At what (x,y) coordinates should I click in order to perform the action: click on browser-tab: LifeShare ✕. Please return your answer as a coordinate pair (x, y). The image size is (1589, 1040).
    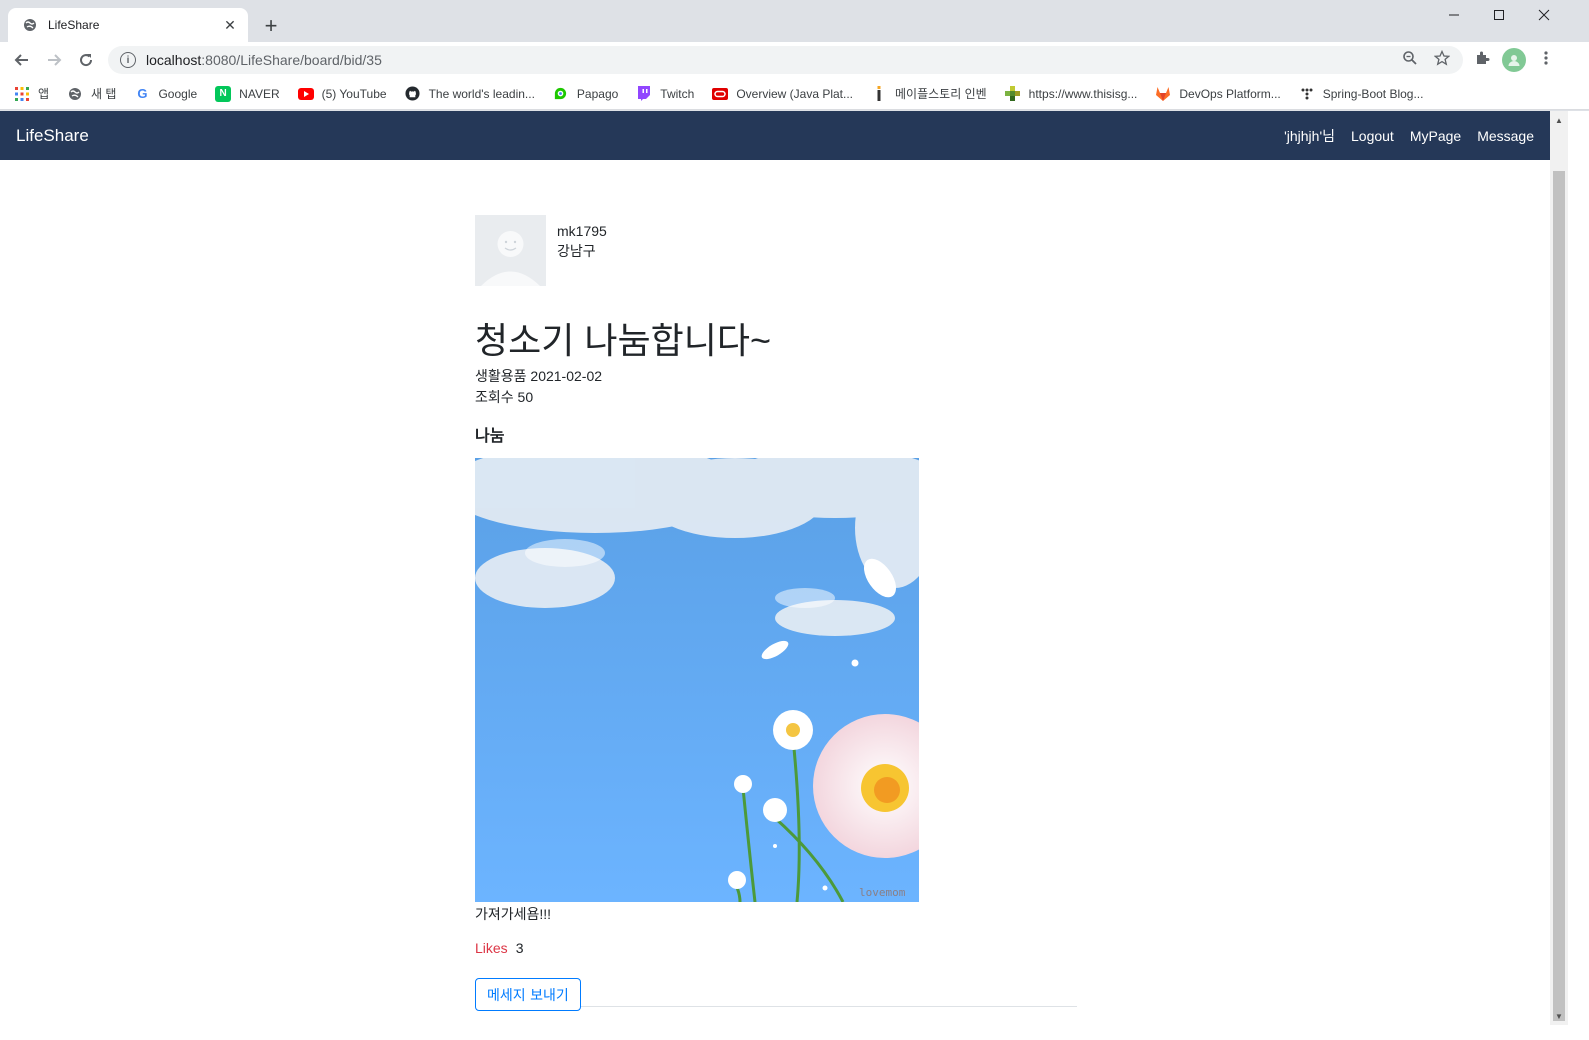
    Looking at the image, I should click on (128, 25).